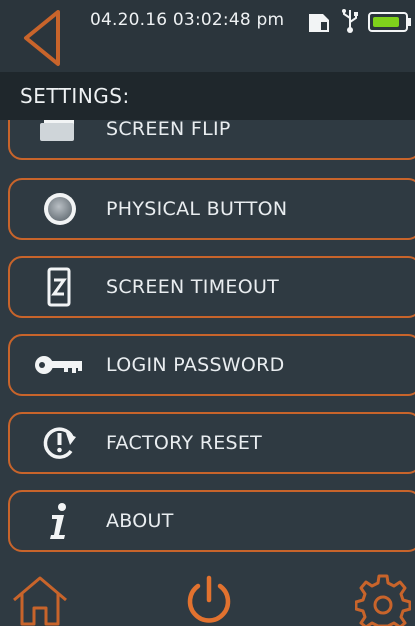 This screenshot has width=415, height=626. What do you see at coordinates (350, 21) in the screenshot?
I see `usb-icon` at bounding box center [350, 21].